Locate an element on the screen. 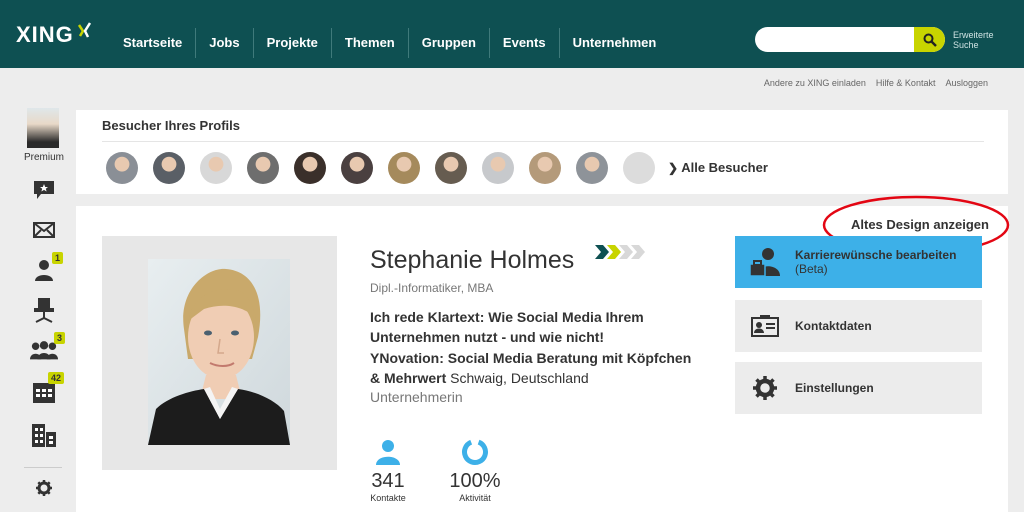  contacts-count: 341 is located at coordinates (388, 481).